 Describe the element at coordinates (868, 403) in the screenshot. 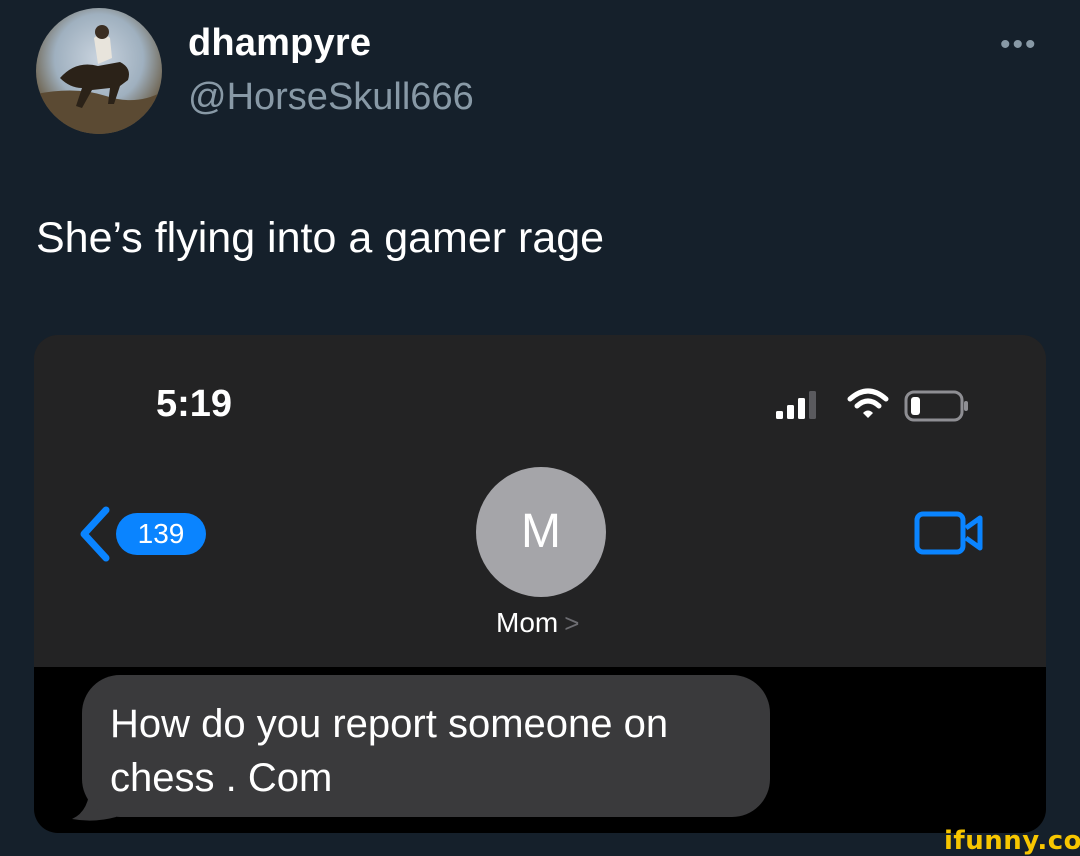

I see `wifi-icon` at that location.